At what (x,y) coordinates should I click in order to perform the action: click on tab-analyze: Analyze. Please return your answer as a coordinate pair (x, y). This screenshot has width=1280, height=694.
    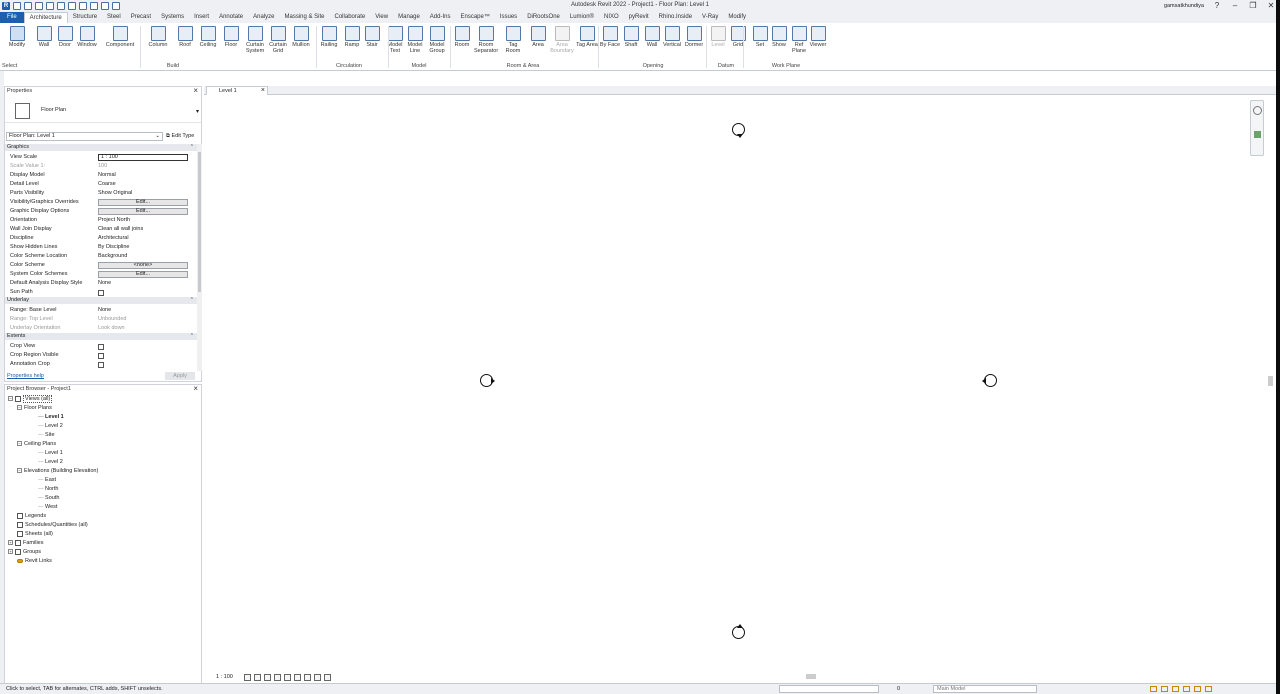
    Looking at the image, I should click on (263, 17).